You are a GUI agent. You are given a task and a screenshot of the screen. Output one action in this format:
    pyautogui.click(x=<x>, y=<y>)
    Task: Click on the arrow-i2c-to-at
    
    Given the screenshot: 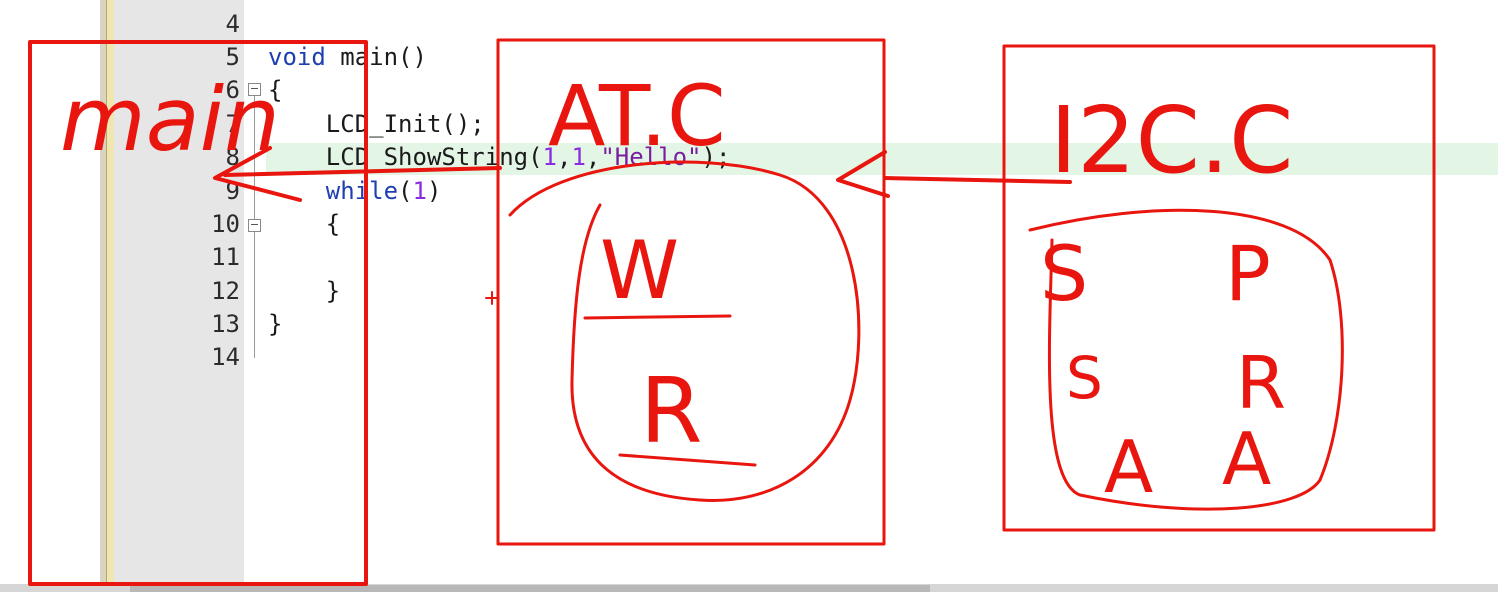 What is the action you would take?
    pyautogui.click(x=954, y=174)
    